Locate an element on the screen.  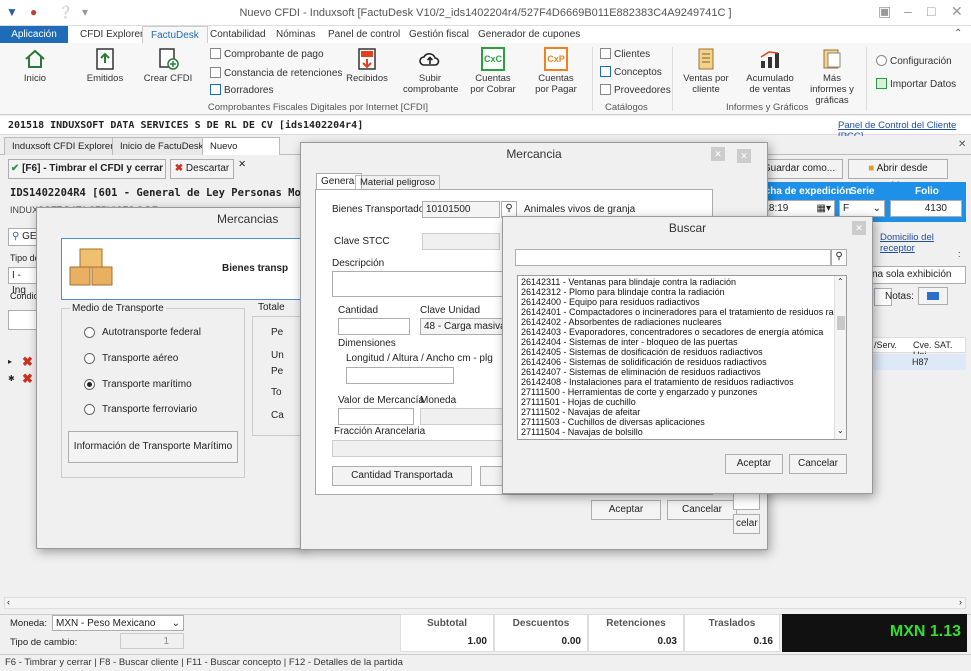
emitidos-button: Emitidos is located at coordinates (105, 65).